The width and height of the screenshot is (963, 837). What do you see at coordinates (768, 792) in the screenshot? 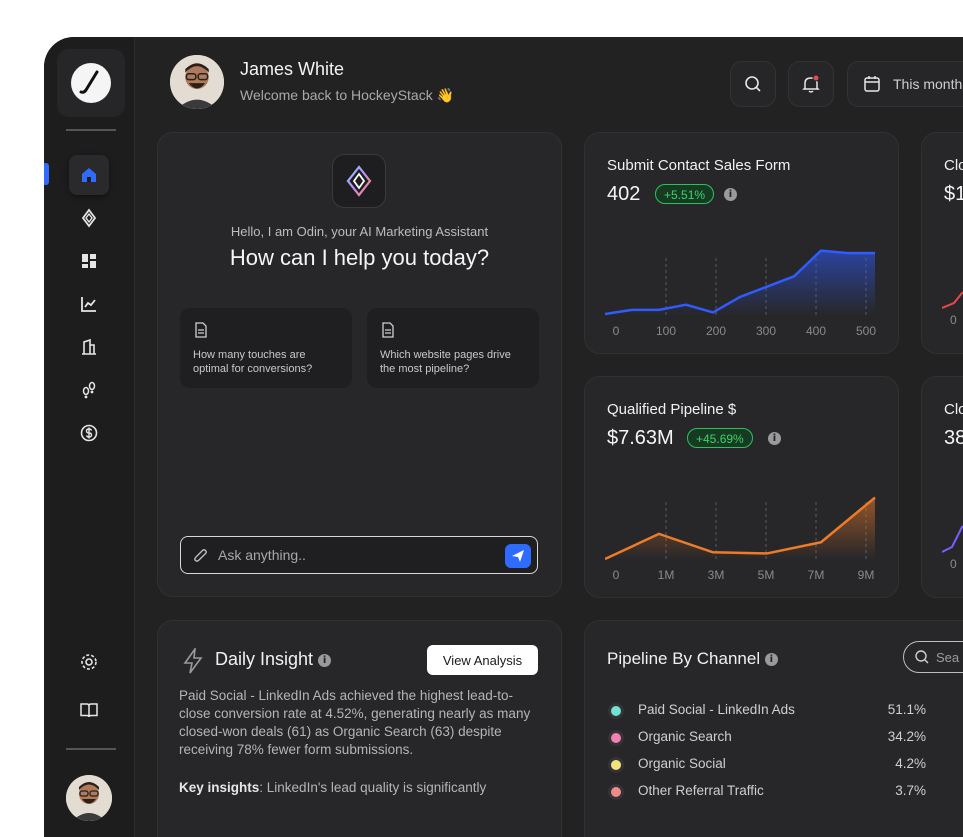
I see `channel-row: Other Referral Traffic 3.7%` at bounding box center [768, 792].